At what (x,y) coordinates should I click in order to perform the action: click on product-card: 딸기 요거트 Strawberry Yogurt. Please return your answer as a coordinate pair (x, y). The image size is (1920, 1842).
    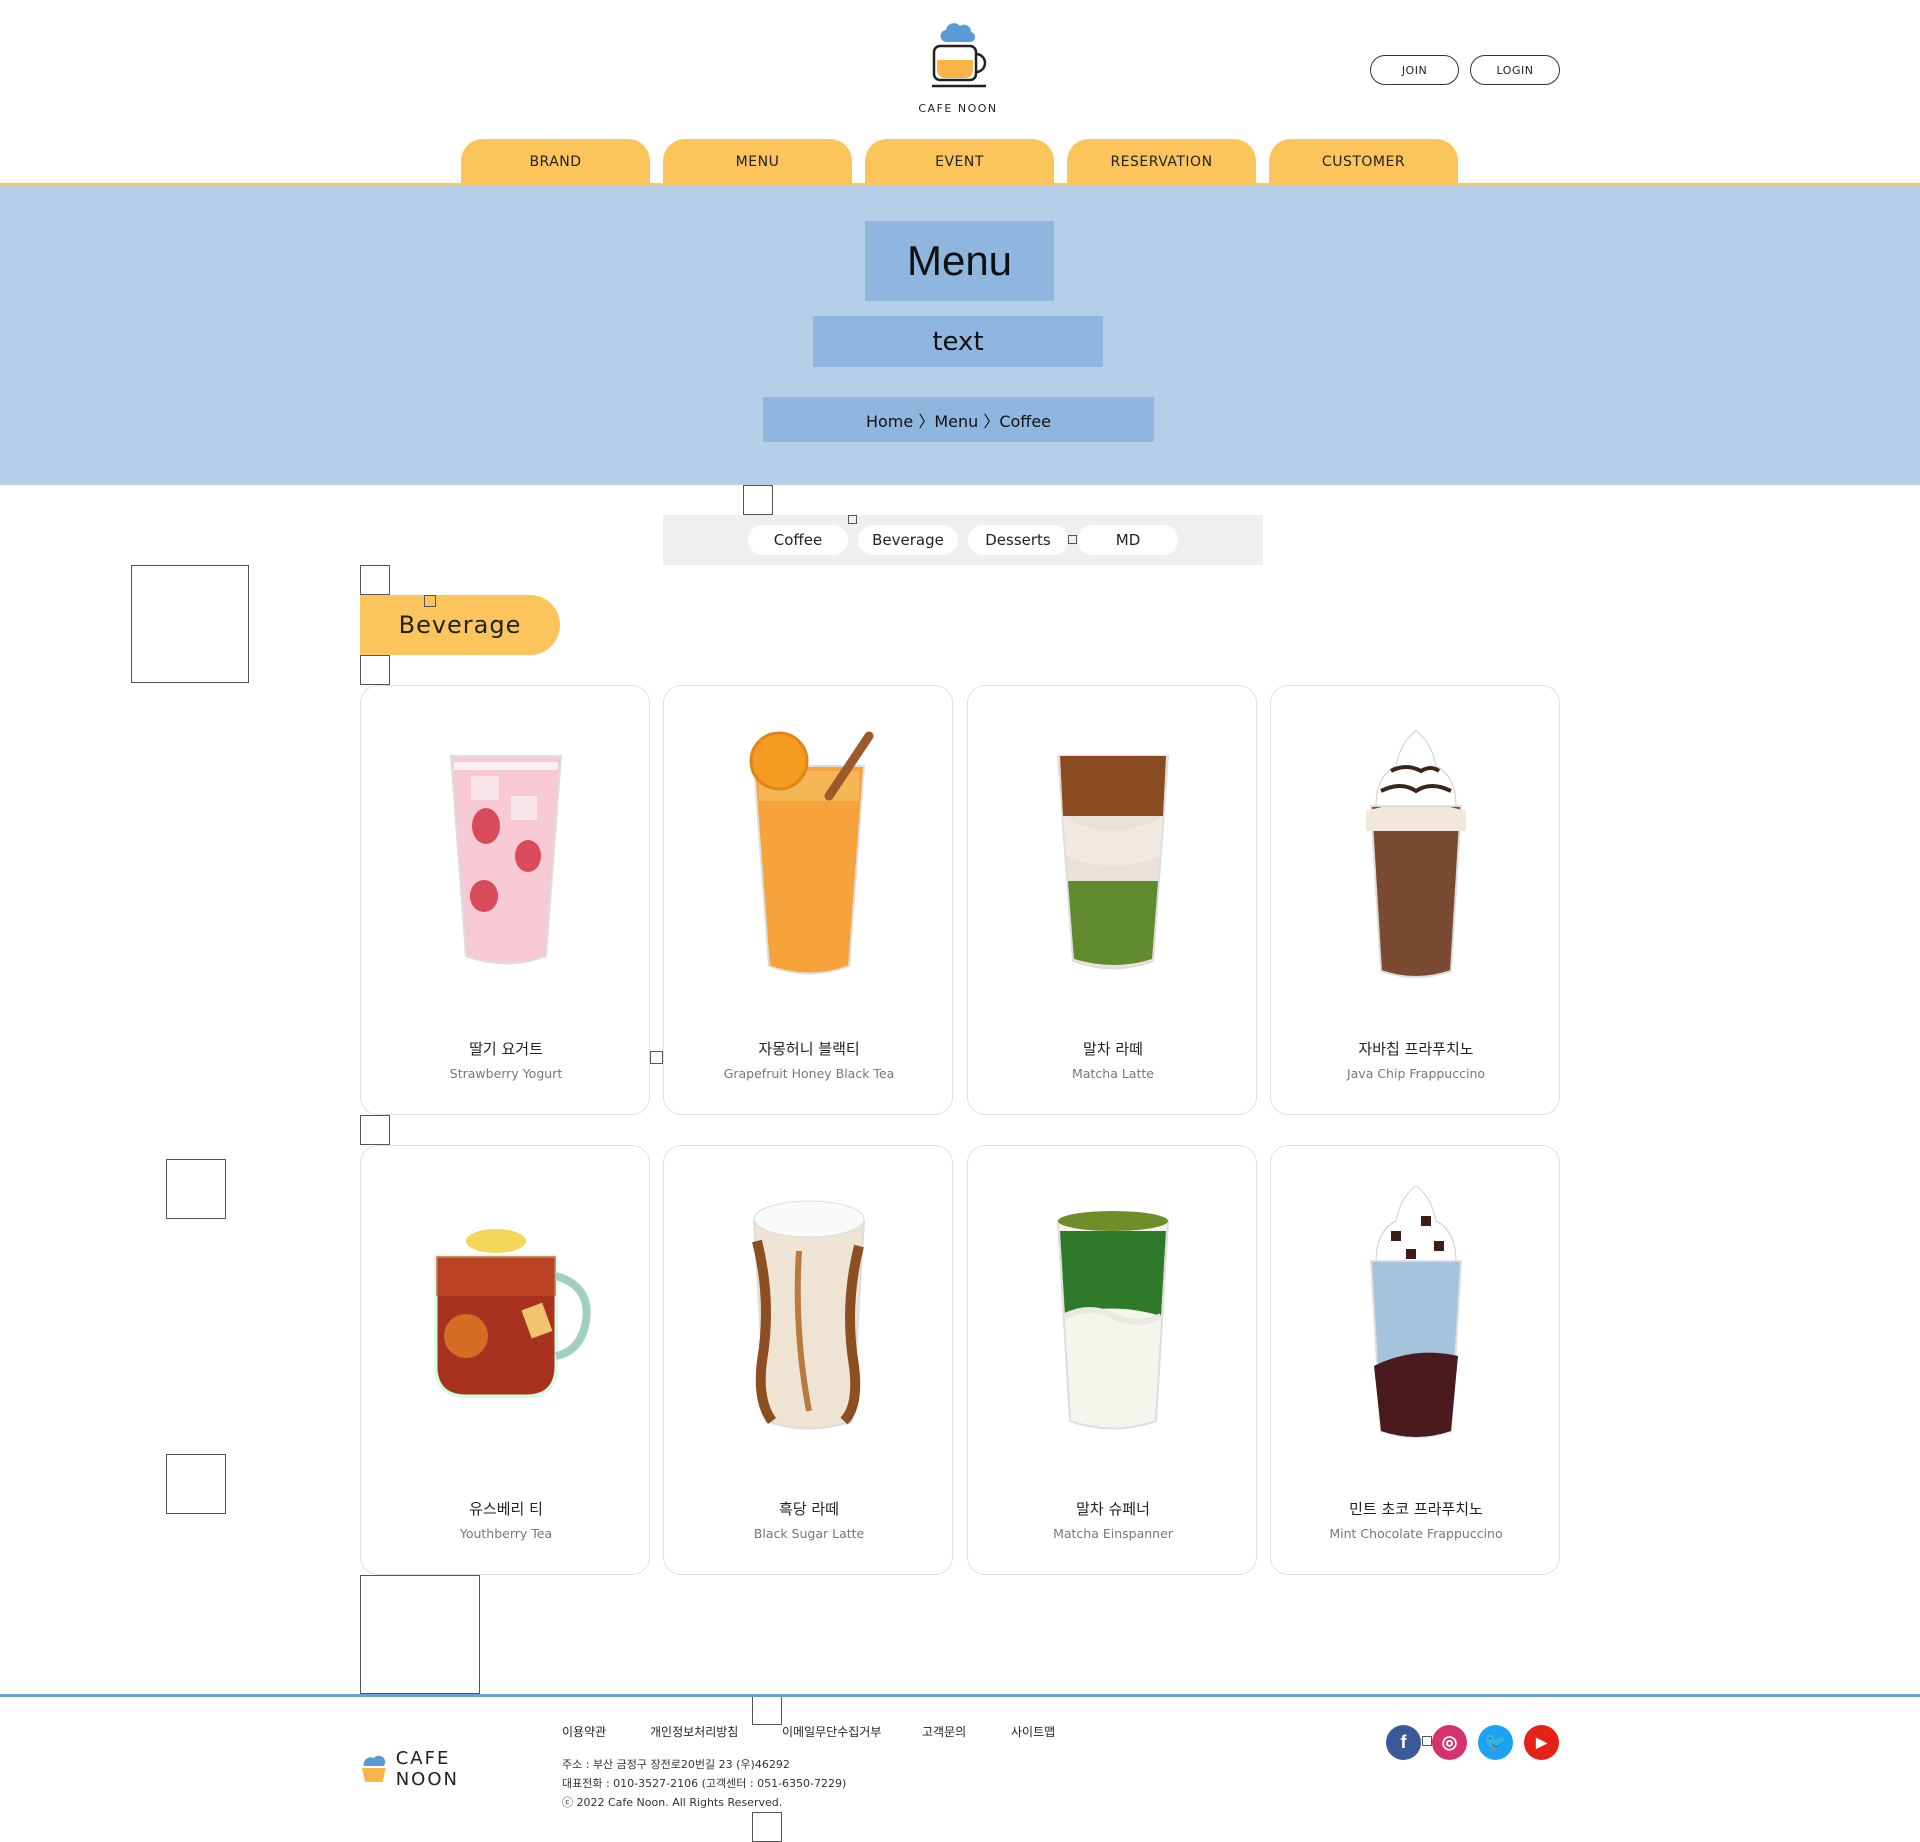
    Looking at the image, I should click on (505, 900).